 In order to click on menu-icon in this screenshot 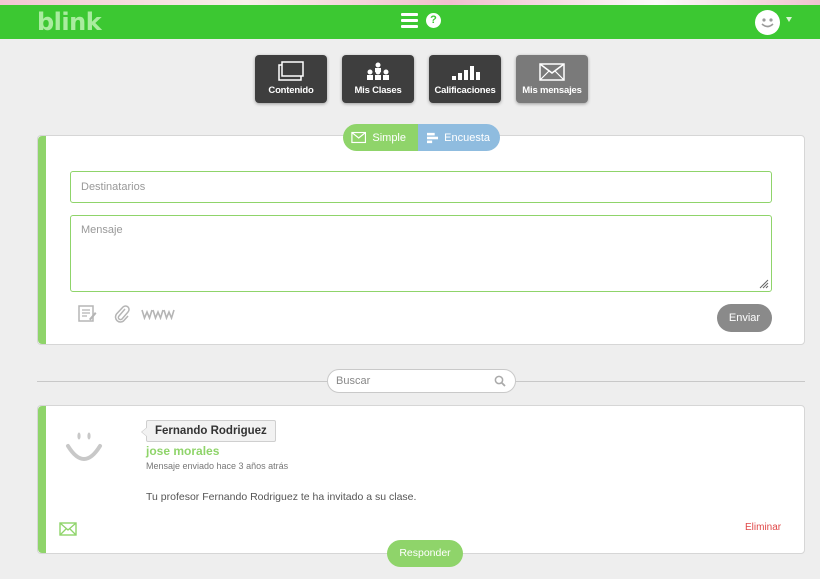, I will do `click(409, 20)`.